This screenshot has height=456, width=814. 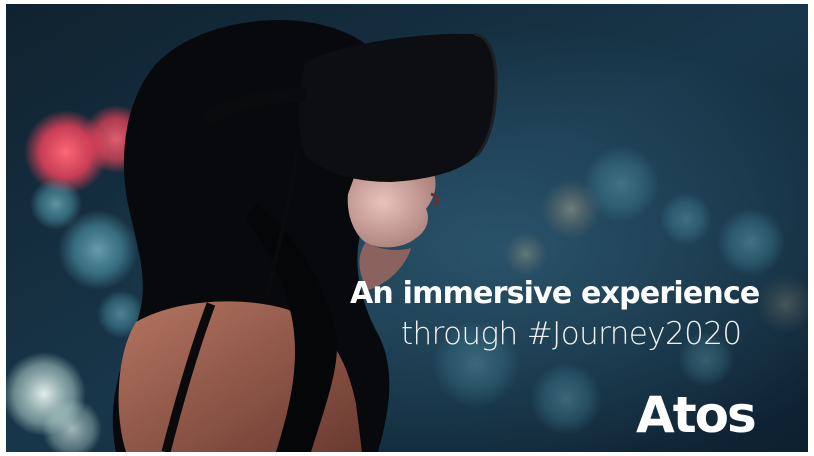 I want to click on subline: through #Journey2020, so click(x=571, y=334).